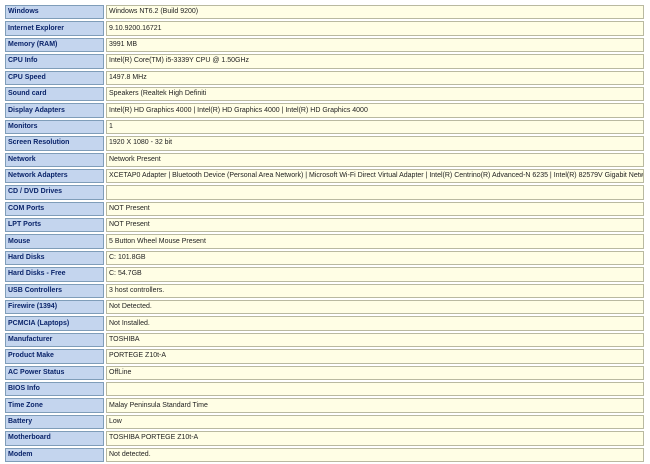 The height and width of the screenshot is (464, 650). I want to click on info-row-bios-info: BIOS Info, so click(324, 389).